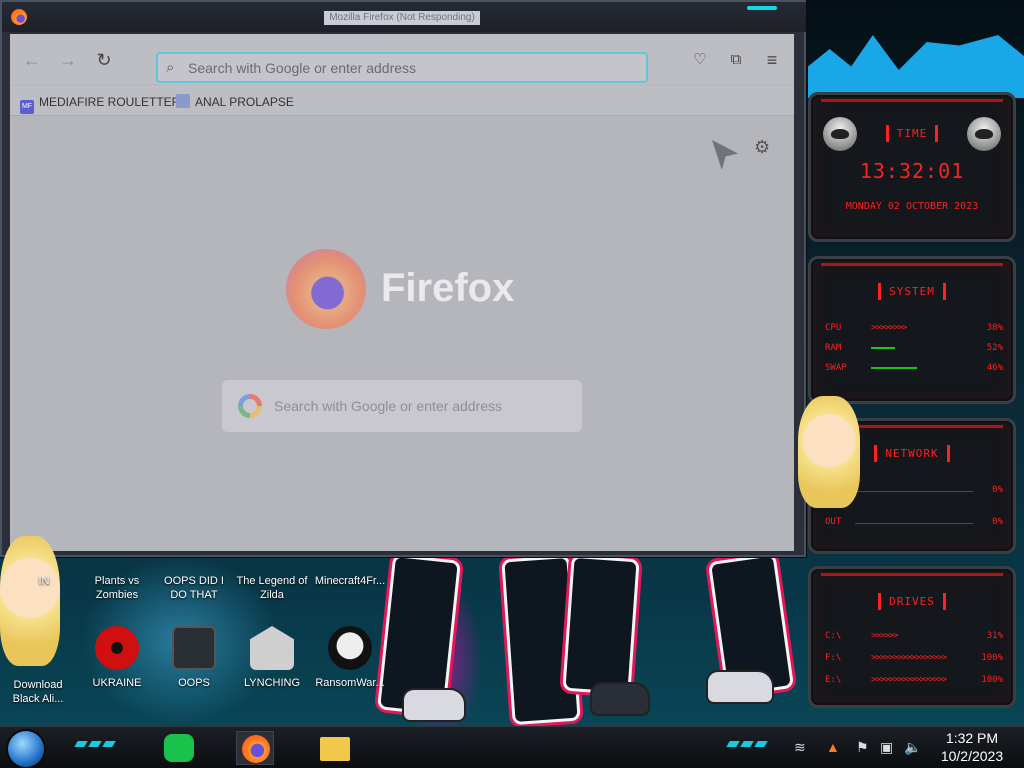 This screenshot has width=1024, height=768. I want to click on desktop-icon: Plants vs Zombies, so click(117, 588).